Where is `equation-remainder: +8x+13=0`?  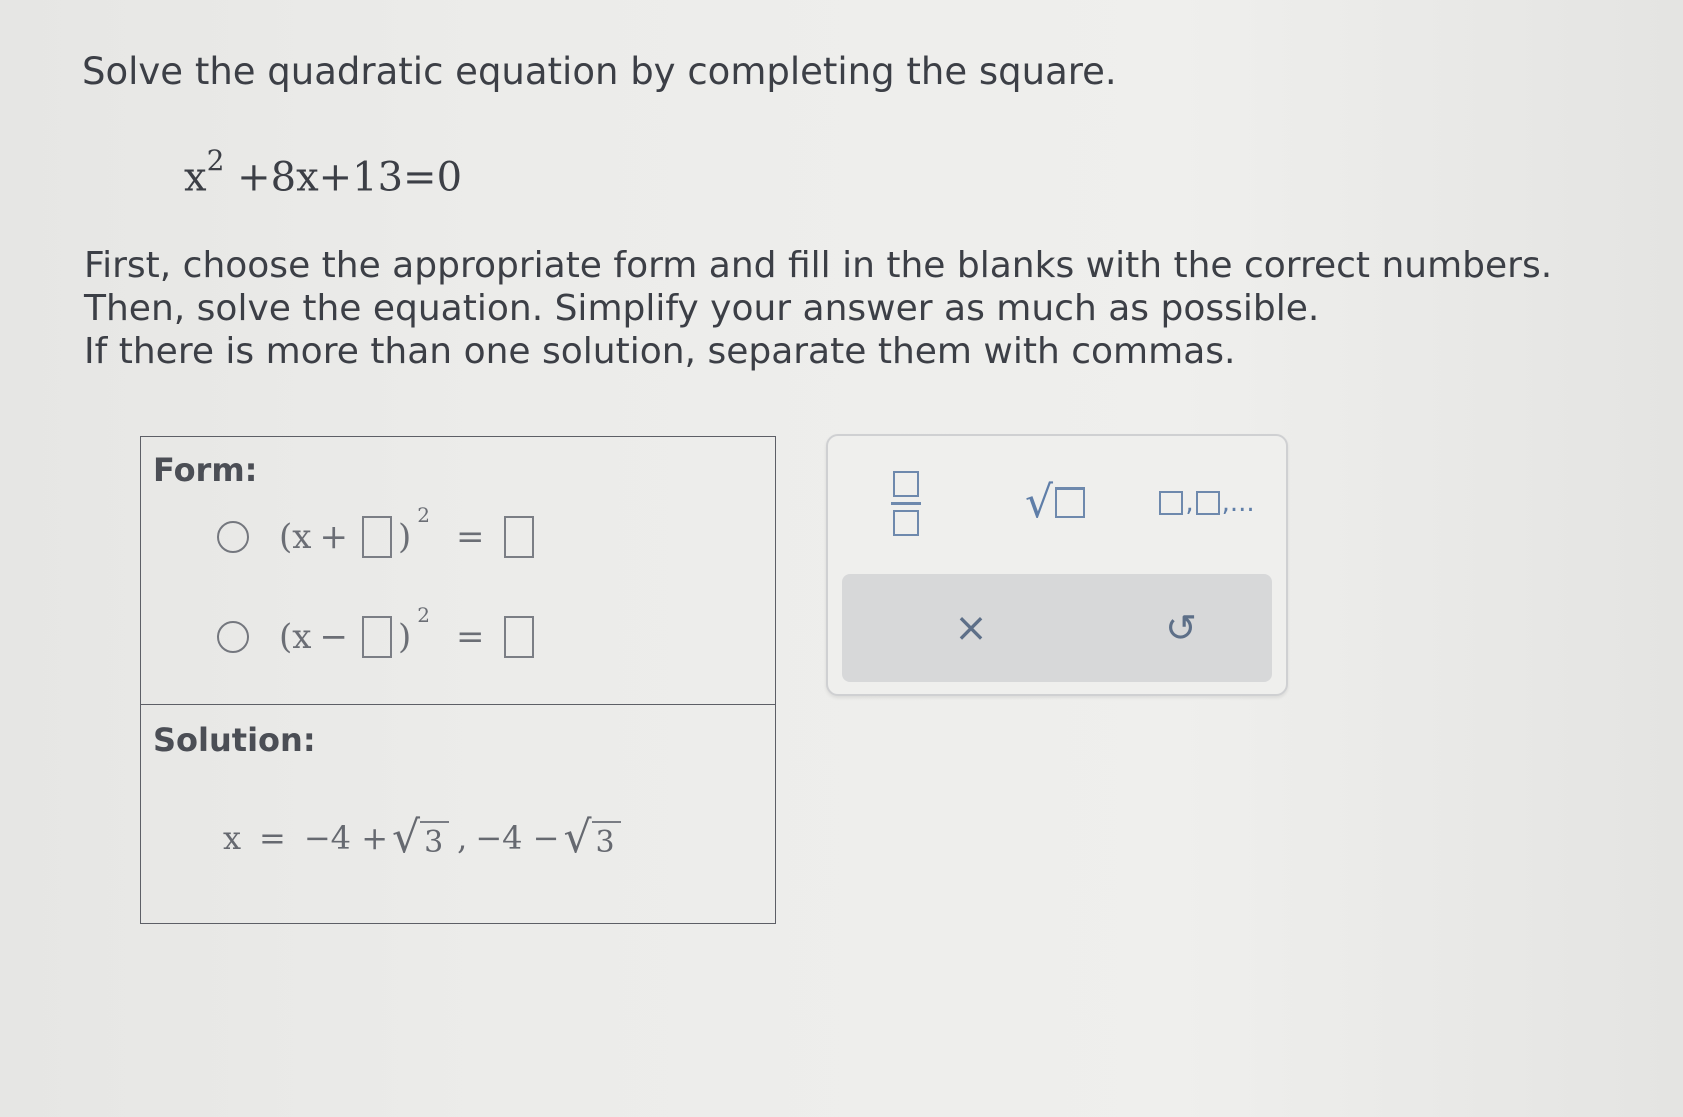
equation-remainder: +8x+13=0 is located at coordinates (350, 177).